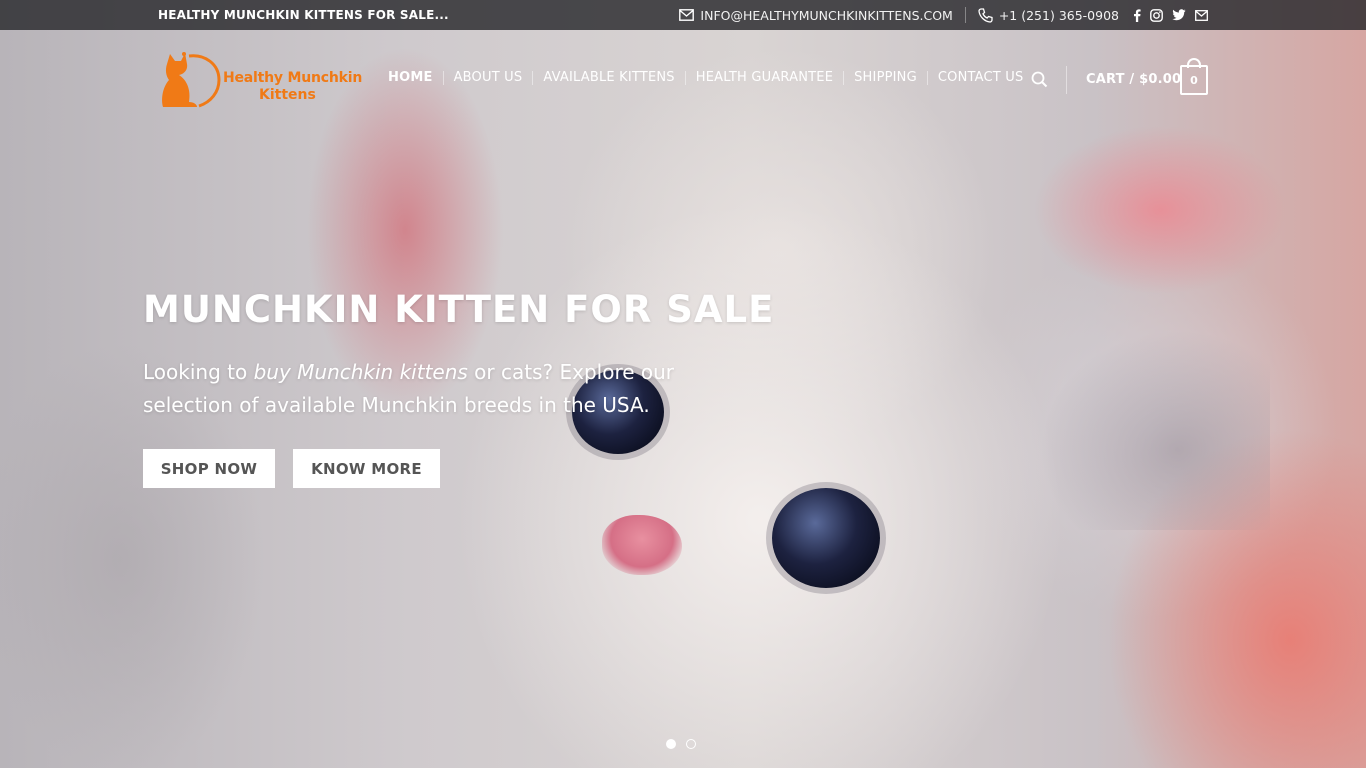 This screenshot has height=768, width=1366. I want to click on phone-icon, so click(985, 15).